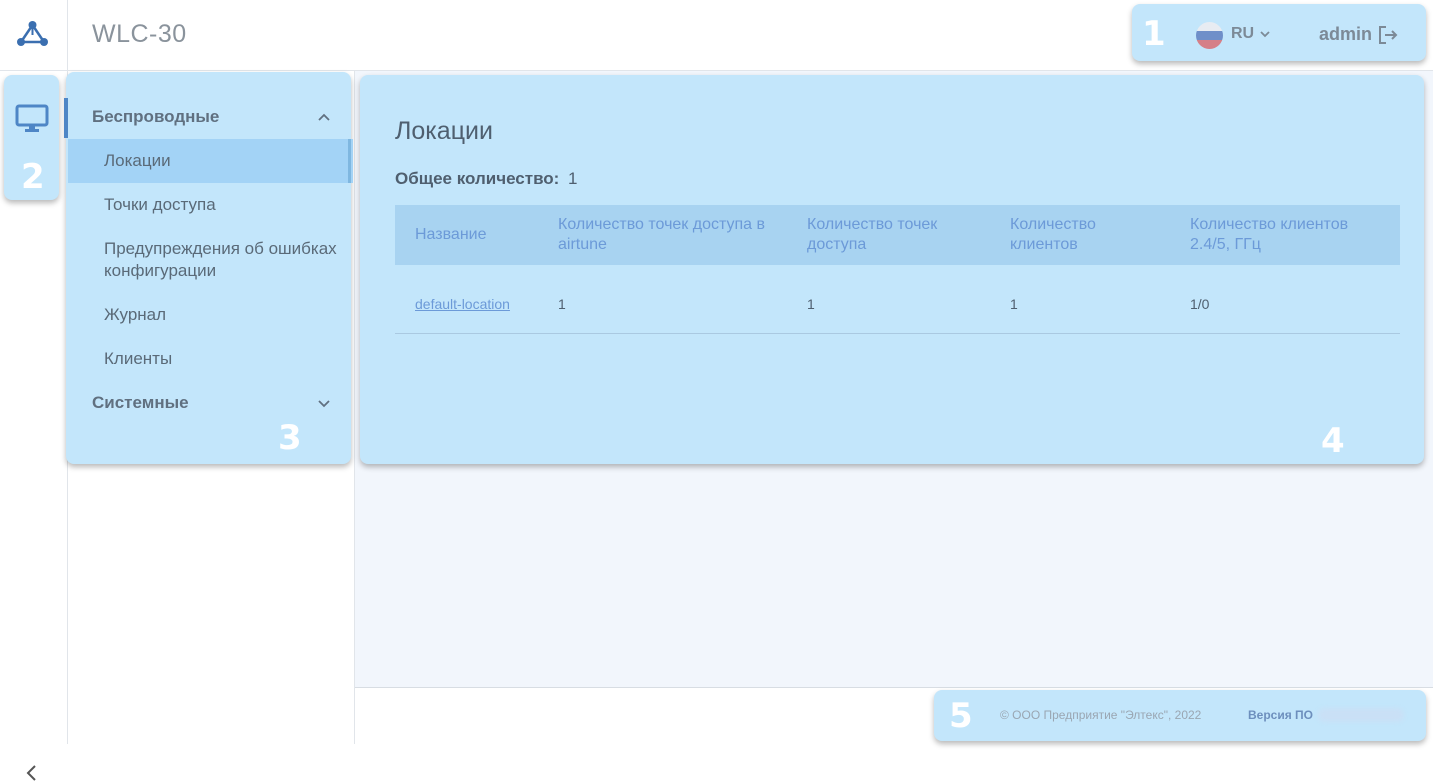 The image size is (1433, 783). Describe the element at coordinates (349, 161) in the screenshot. I see `menu-active-indicator` at that location.